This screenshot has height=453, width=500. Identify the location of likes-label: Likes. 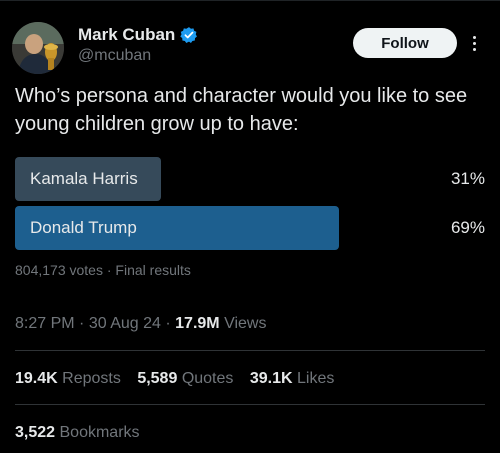
(316, 378).